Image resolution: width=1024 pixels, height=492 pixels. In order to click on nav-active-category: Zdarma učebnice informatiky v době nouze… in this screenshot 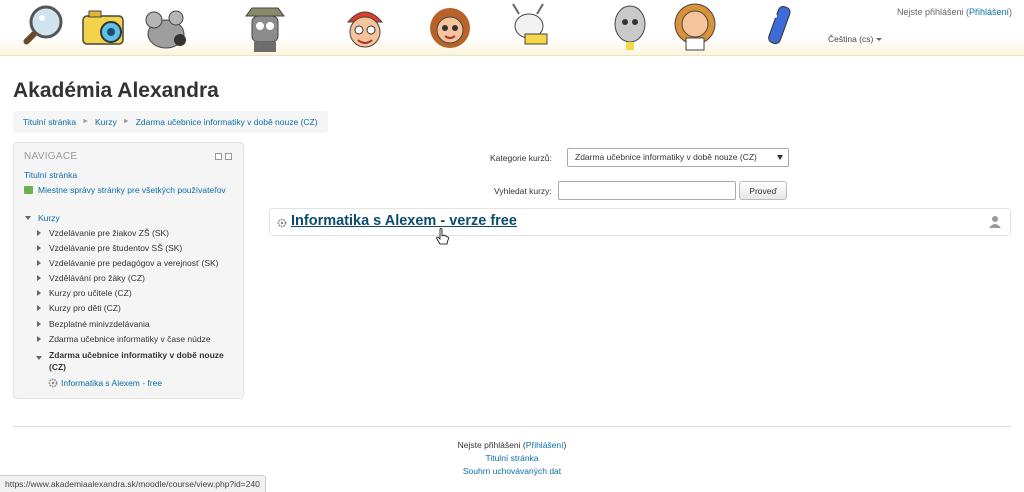, I will do `click(139, 361)`.